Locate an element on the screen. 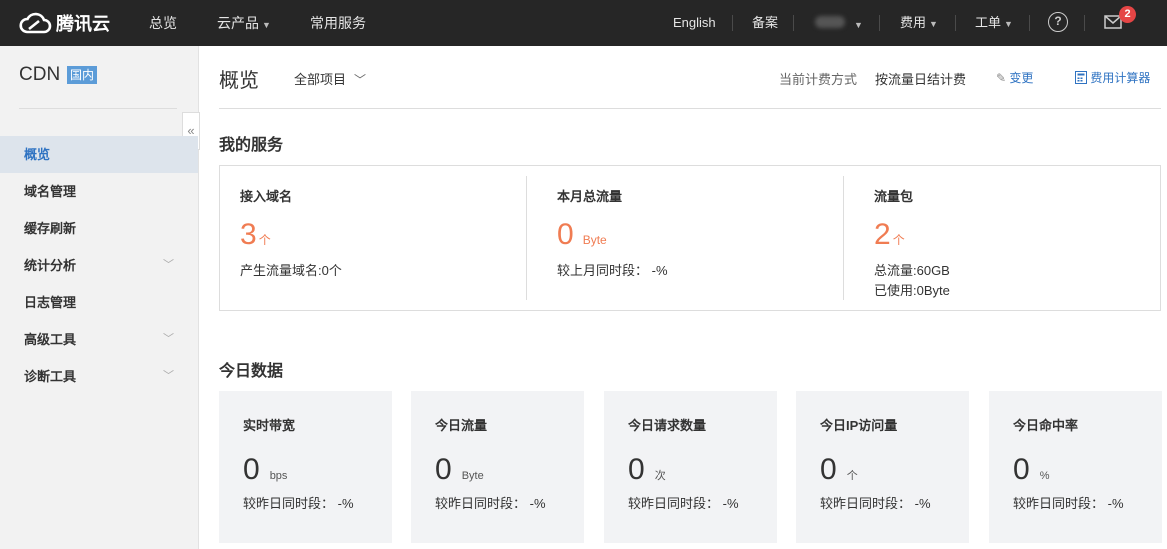  sidebar-item-label: 诊断工具 is located at coordinates (50, 376).